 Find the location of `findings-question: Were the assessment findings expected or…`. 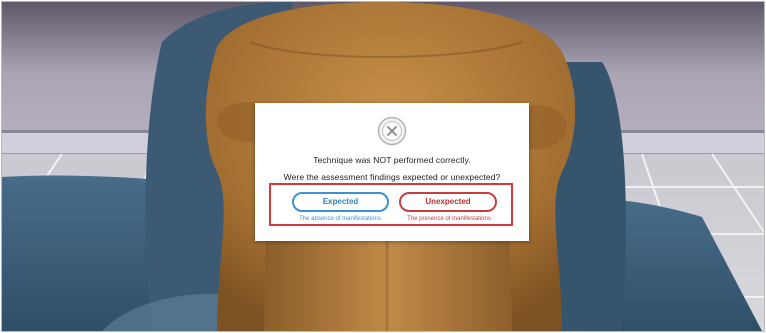

findings-question: Were the assessment findings expected or… is located at coordinates (392, 177).